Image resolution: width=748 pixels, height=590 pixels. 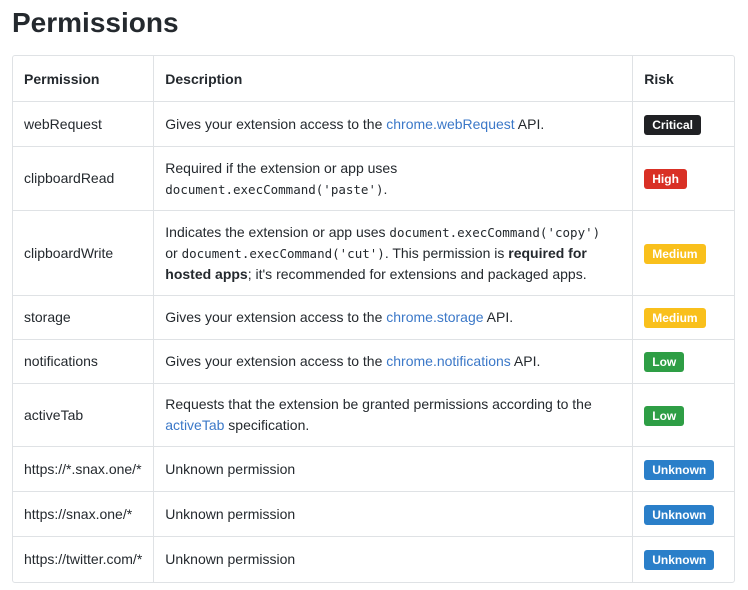 I want to click on permission-name: clipboardRead, so click(x=84, y=179).